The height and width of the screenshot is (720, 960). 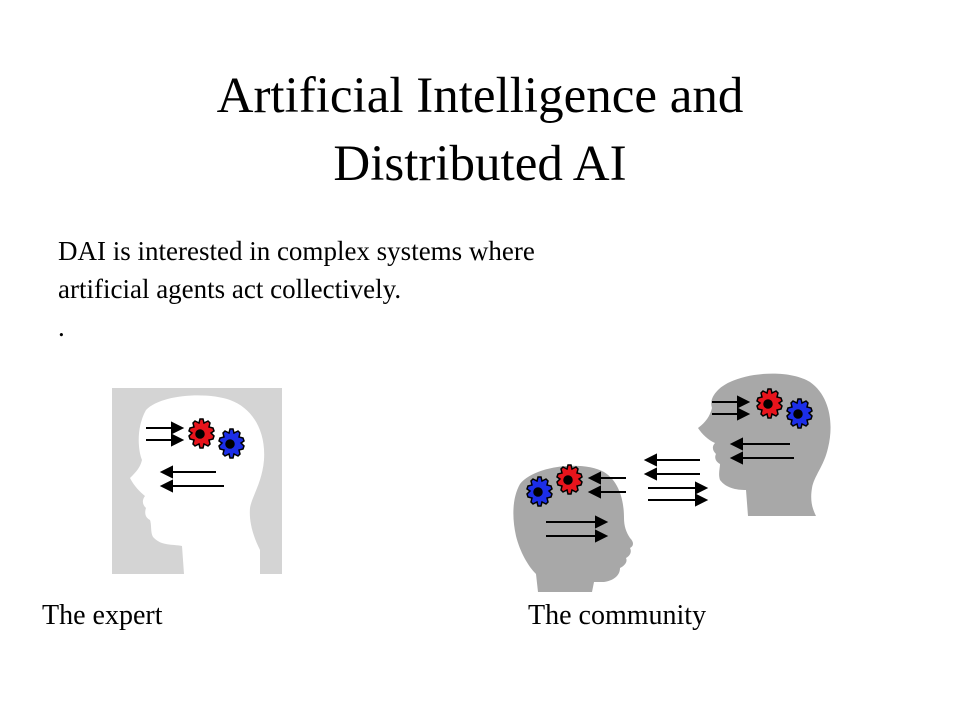 What do you see at coordinates (799, 413) in the screenshot?
I see `right-blue-gear-icon` at bounding box center [799, 413].